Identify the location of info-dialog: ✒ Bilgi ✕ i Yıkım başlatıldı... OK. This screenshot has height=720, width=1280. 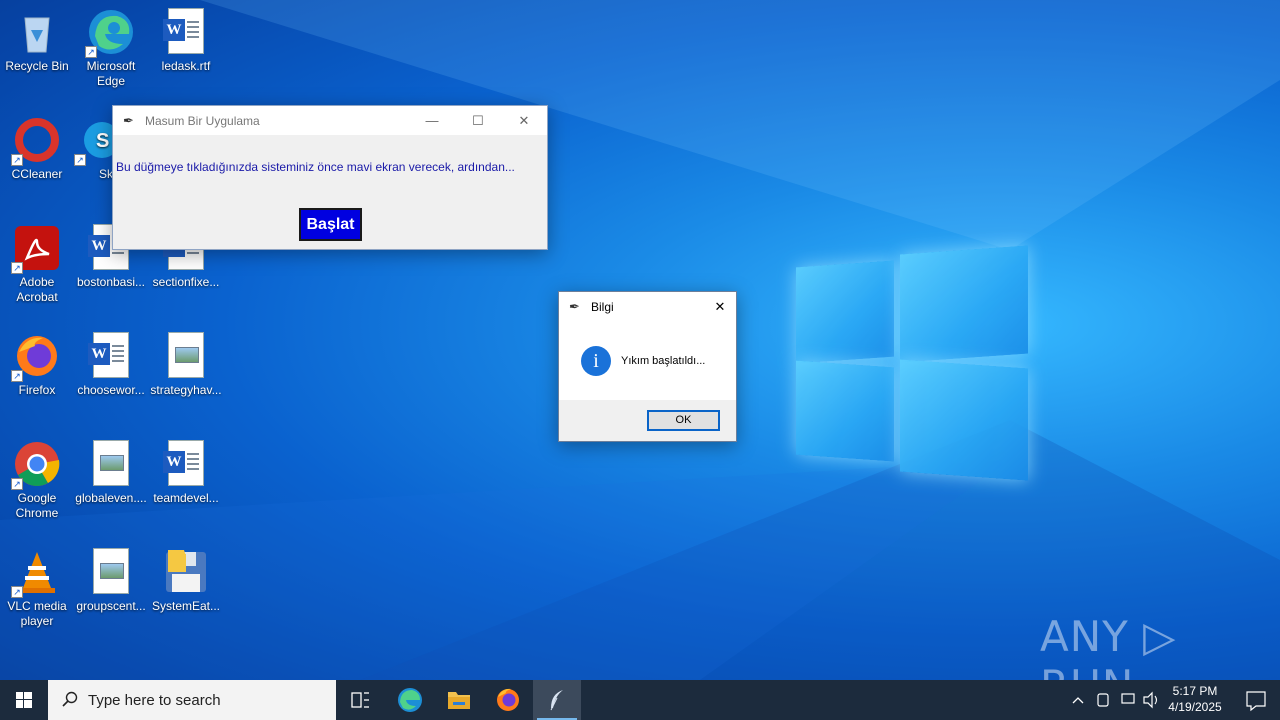
(647, 366).